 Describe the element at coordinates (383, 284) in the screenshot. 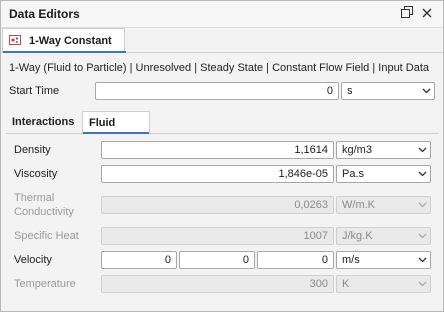

I see `temperature-unit-select: K` at that location.